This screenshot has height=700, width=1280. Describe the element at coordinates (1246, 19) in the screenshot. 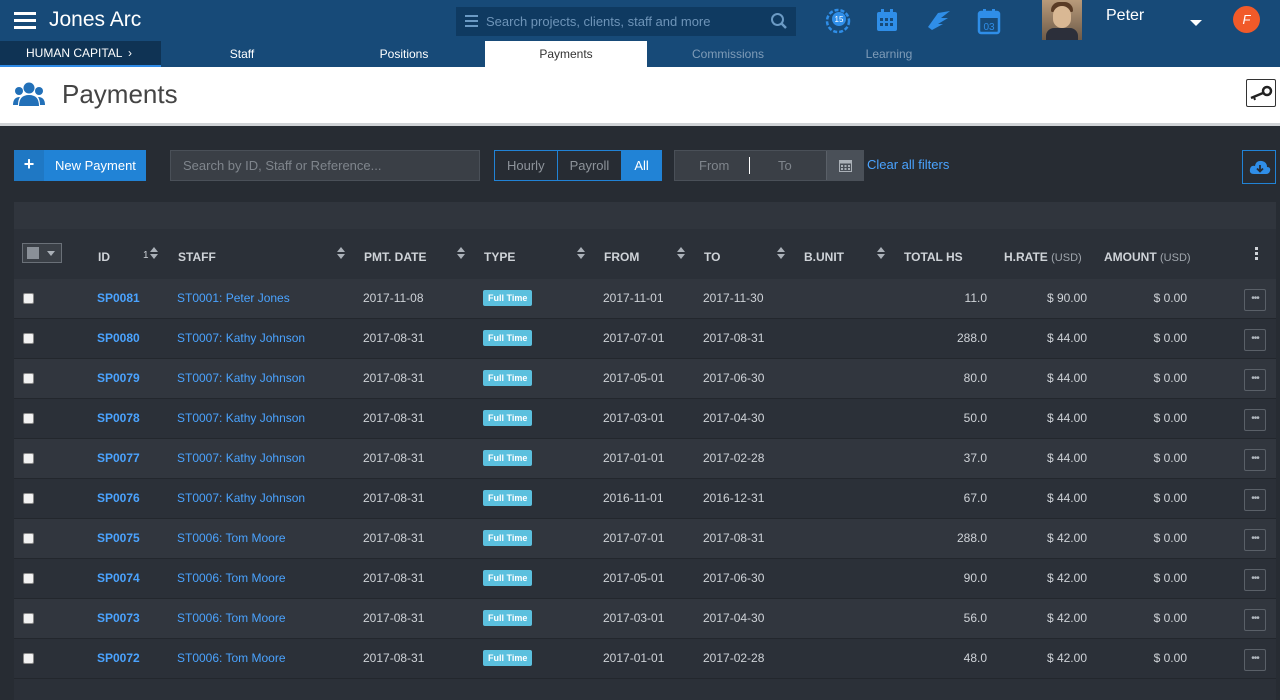

I see `notification-icon: F` at that location.